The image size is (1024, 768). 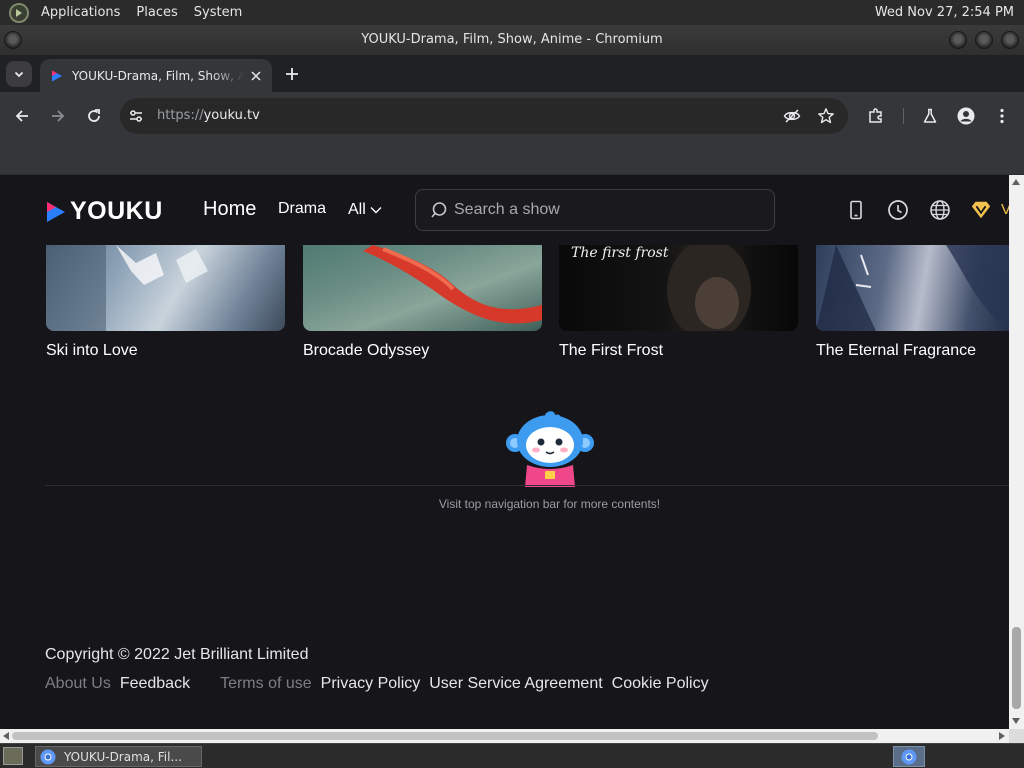 I want to click on extensions-button, so click(x=876, y=116).